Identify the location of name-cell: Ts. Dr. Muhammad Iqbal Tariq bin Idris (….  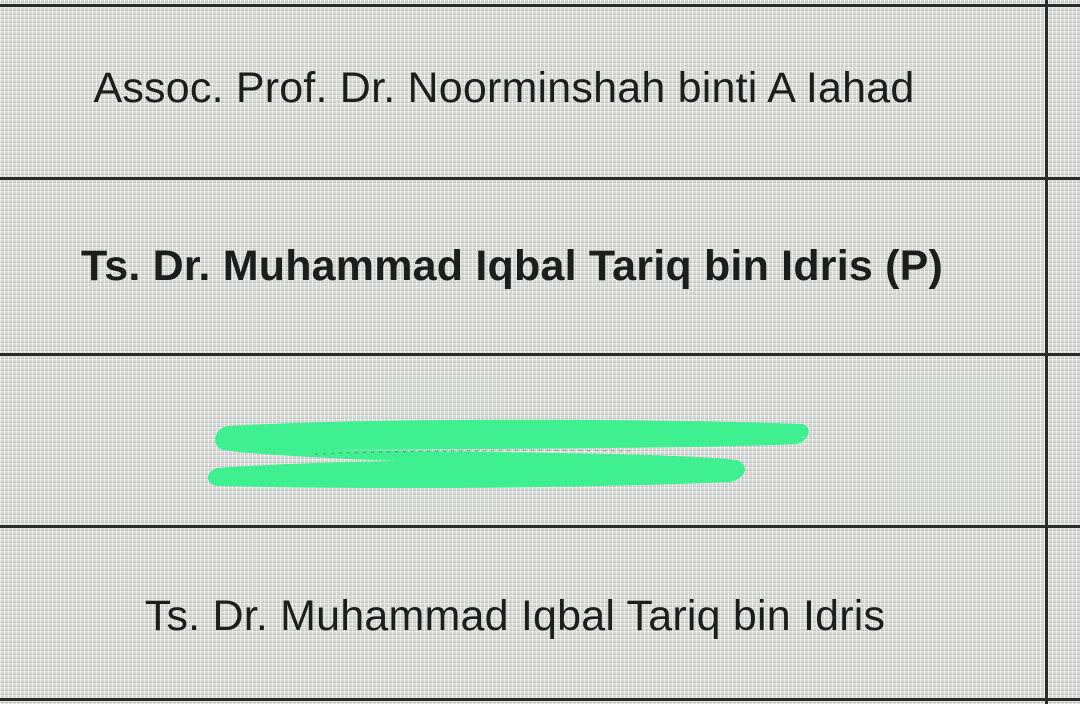
(512, 266).